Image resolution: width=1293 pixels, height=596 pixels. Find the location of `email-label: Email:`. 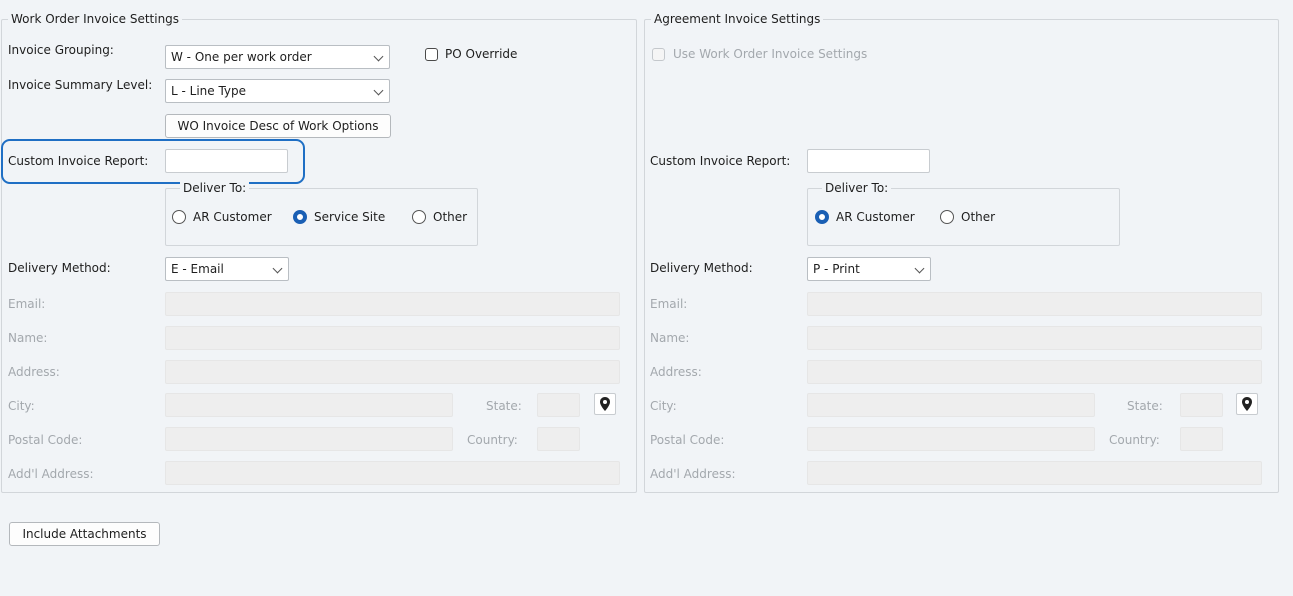

email-label: Email: is located at coordinates (27, 304).